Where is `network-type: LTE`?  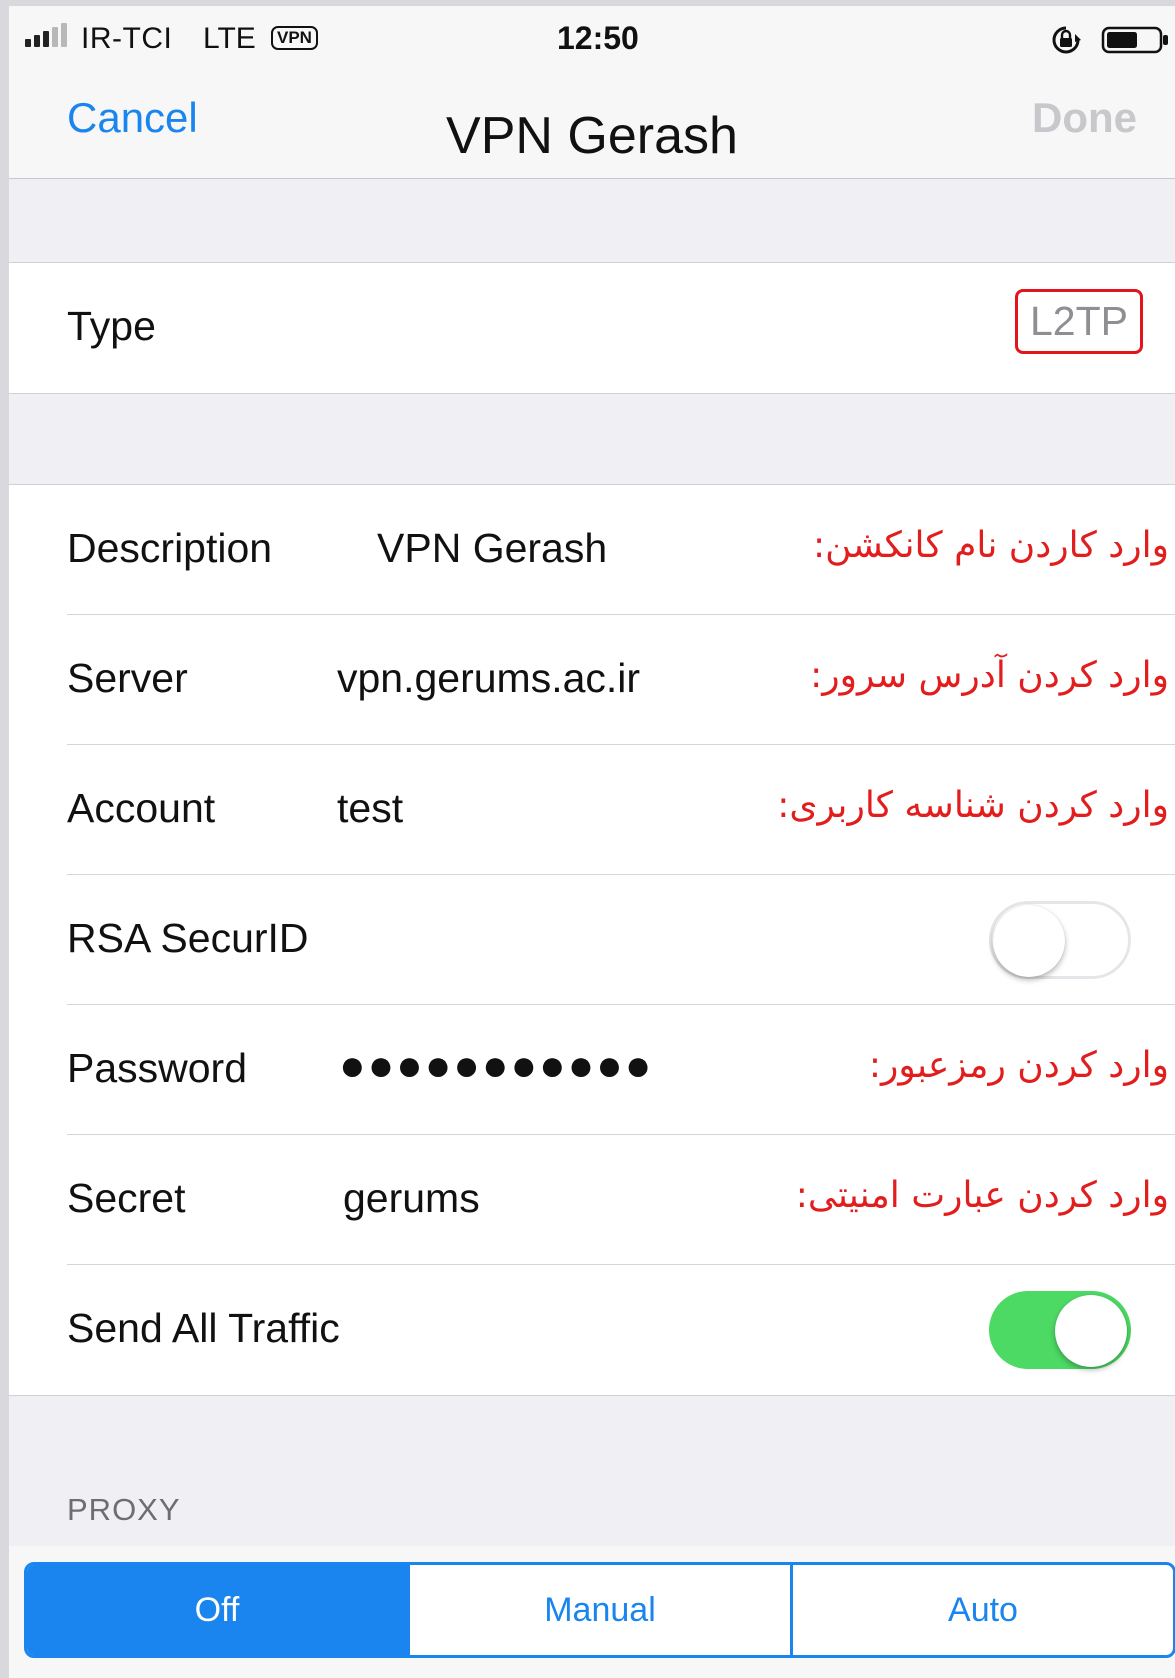 network-type: LTE is located at coordinates (229, 38).